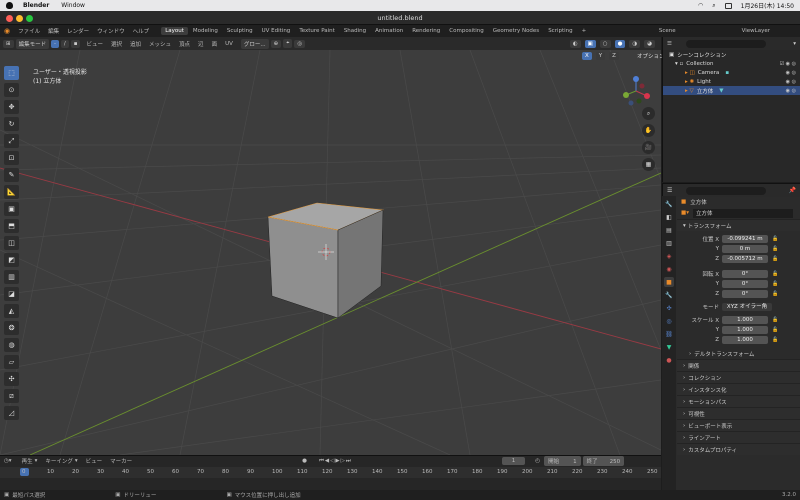 The height and width of the screenshot is (500, 800). I want to click on search-icon: ⌕, so click(713, 6).